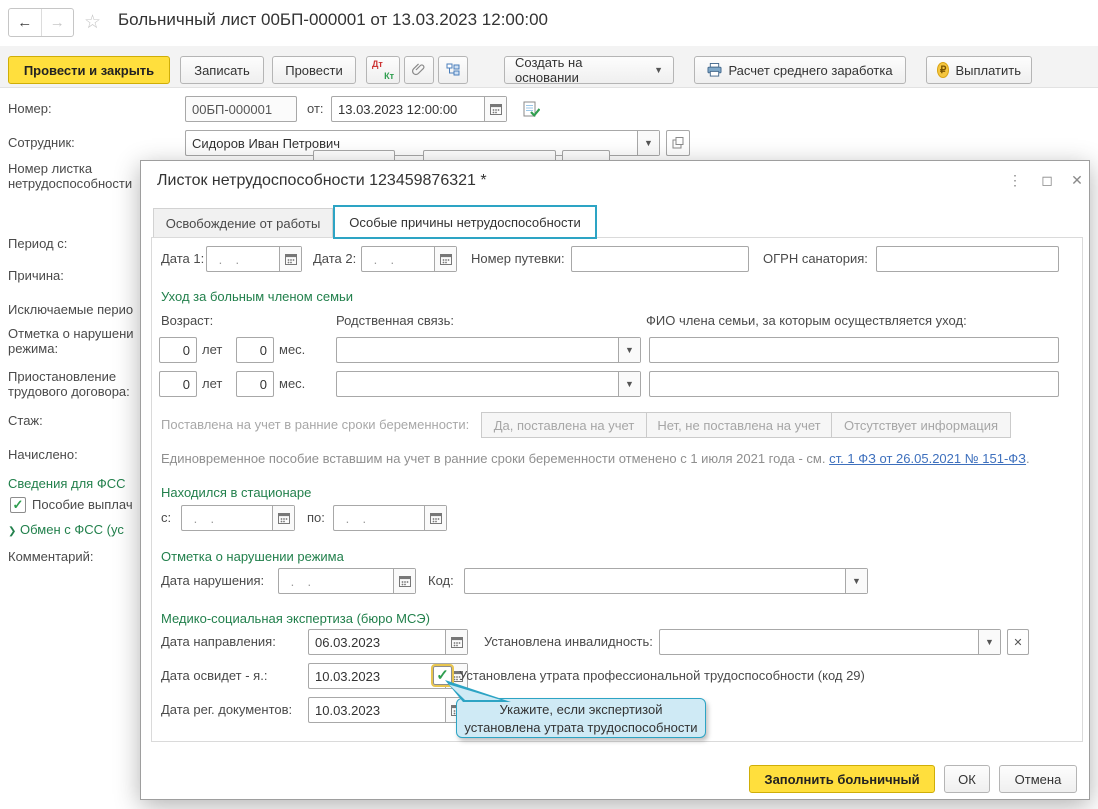 Image resolution: width=1098 pixels, height=809 pixels. I want to click on back-button: ←, so click(25, 22).